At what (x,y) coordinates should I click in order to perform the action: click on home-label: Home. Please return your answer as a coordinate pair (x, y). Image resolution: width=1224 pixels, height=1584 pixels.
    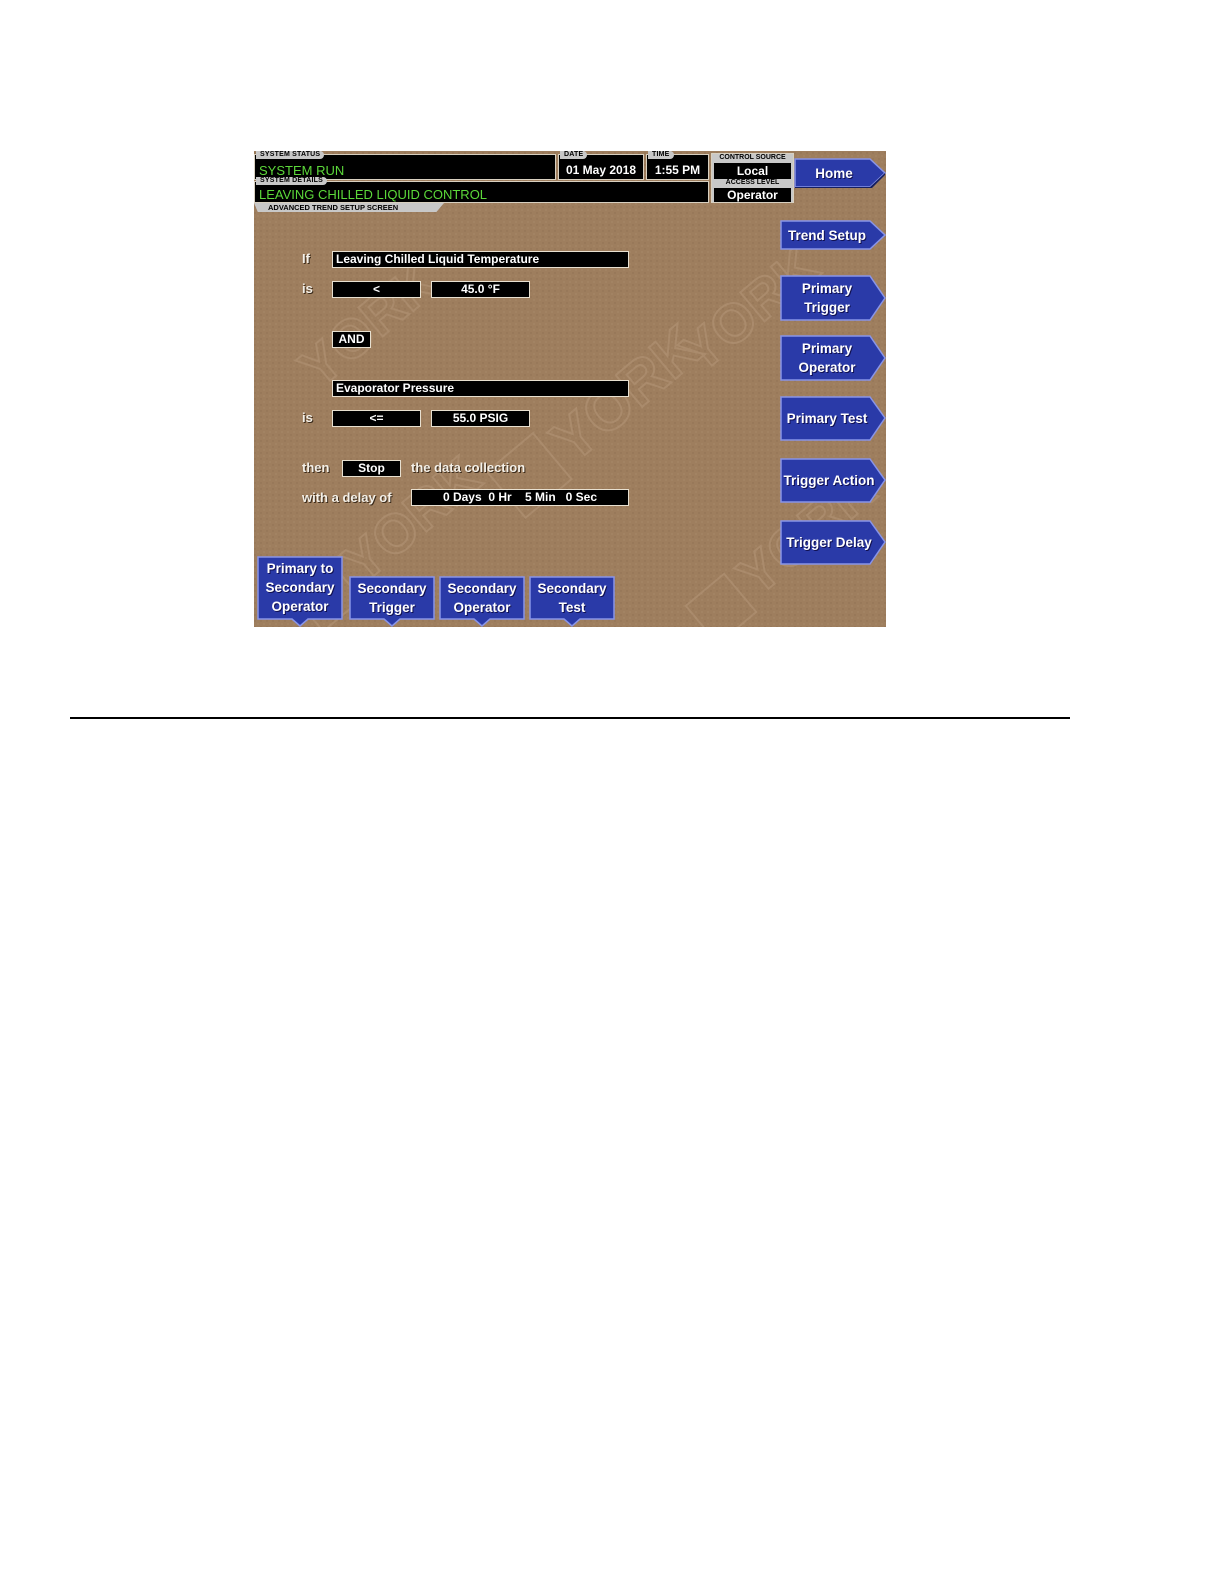
    Looking at the image, I should click on (834, 173).